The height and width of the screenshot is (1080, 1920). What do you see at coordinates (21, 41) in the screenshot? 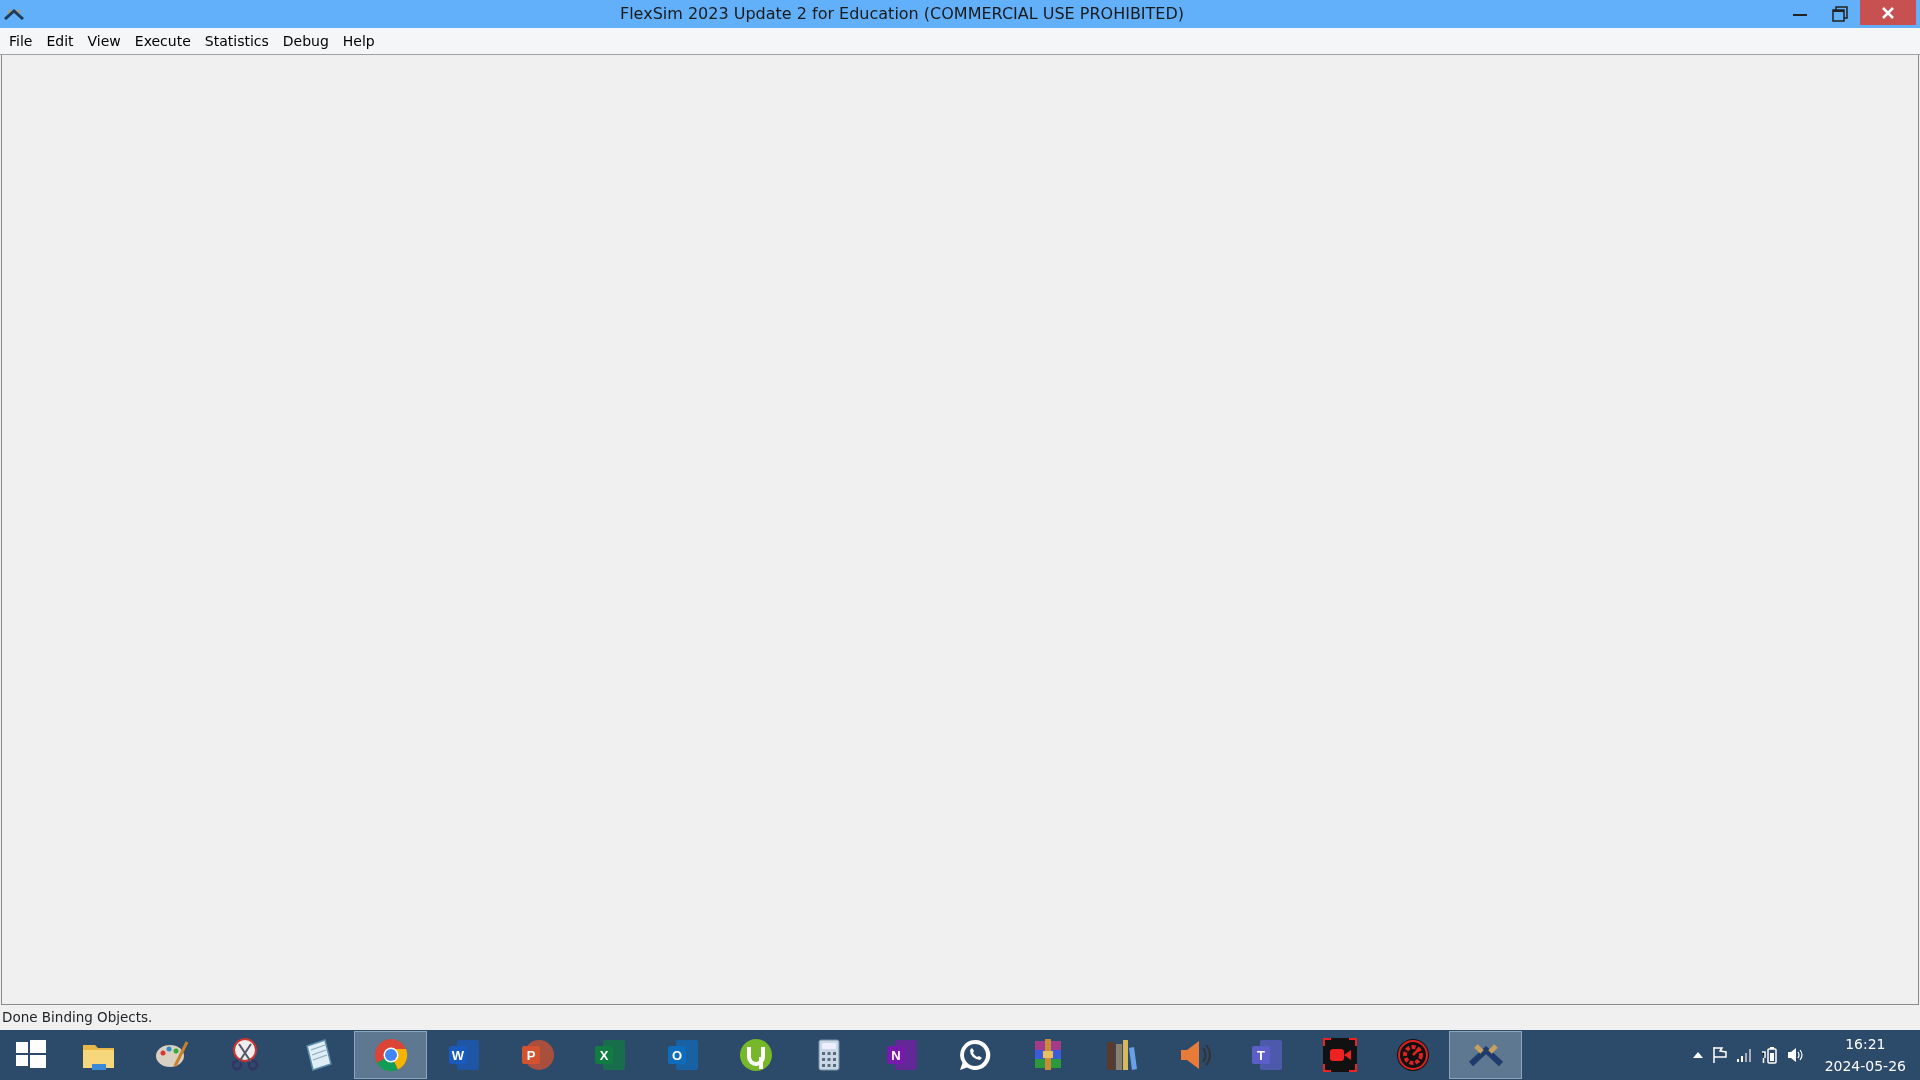
I see `menu-item: File` at bounding box center [21, 41].